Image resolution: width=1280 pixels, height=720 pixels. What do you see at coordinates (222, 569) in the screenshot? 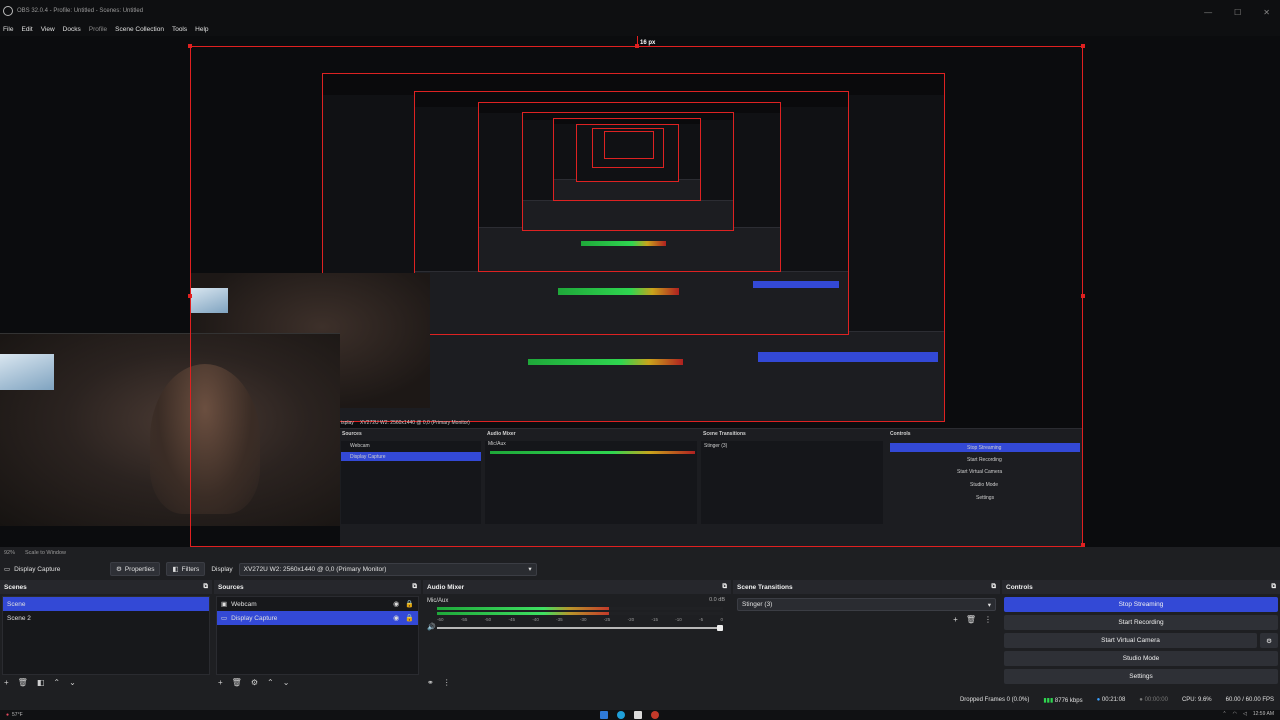
I see `display-label: Display` at bounding box center [222, 569].